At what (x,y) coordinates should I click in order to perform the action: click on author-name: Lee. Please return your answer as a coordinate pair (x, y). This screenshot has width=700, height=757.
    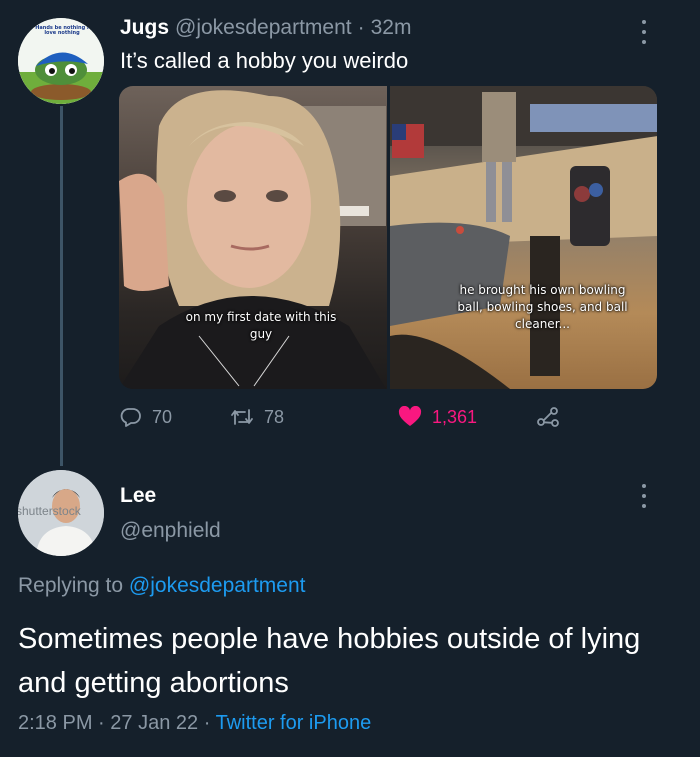
    Looking at the image, I should click on (138, 496).